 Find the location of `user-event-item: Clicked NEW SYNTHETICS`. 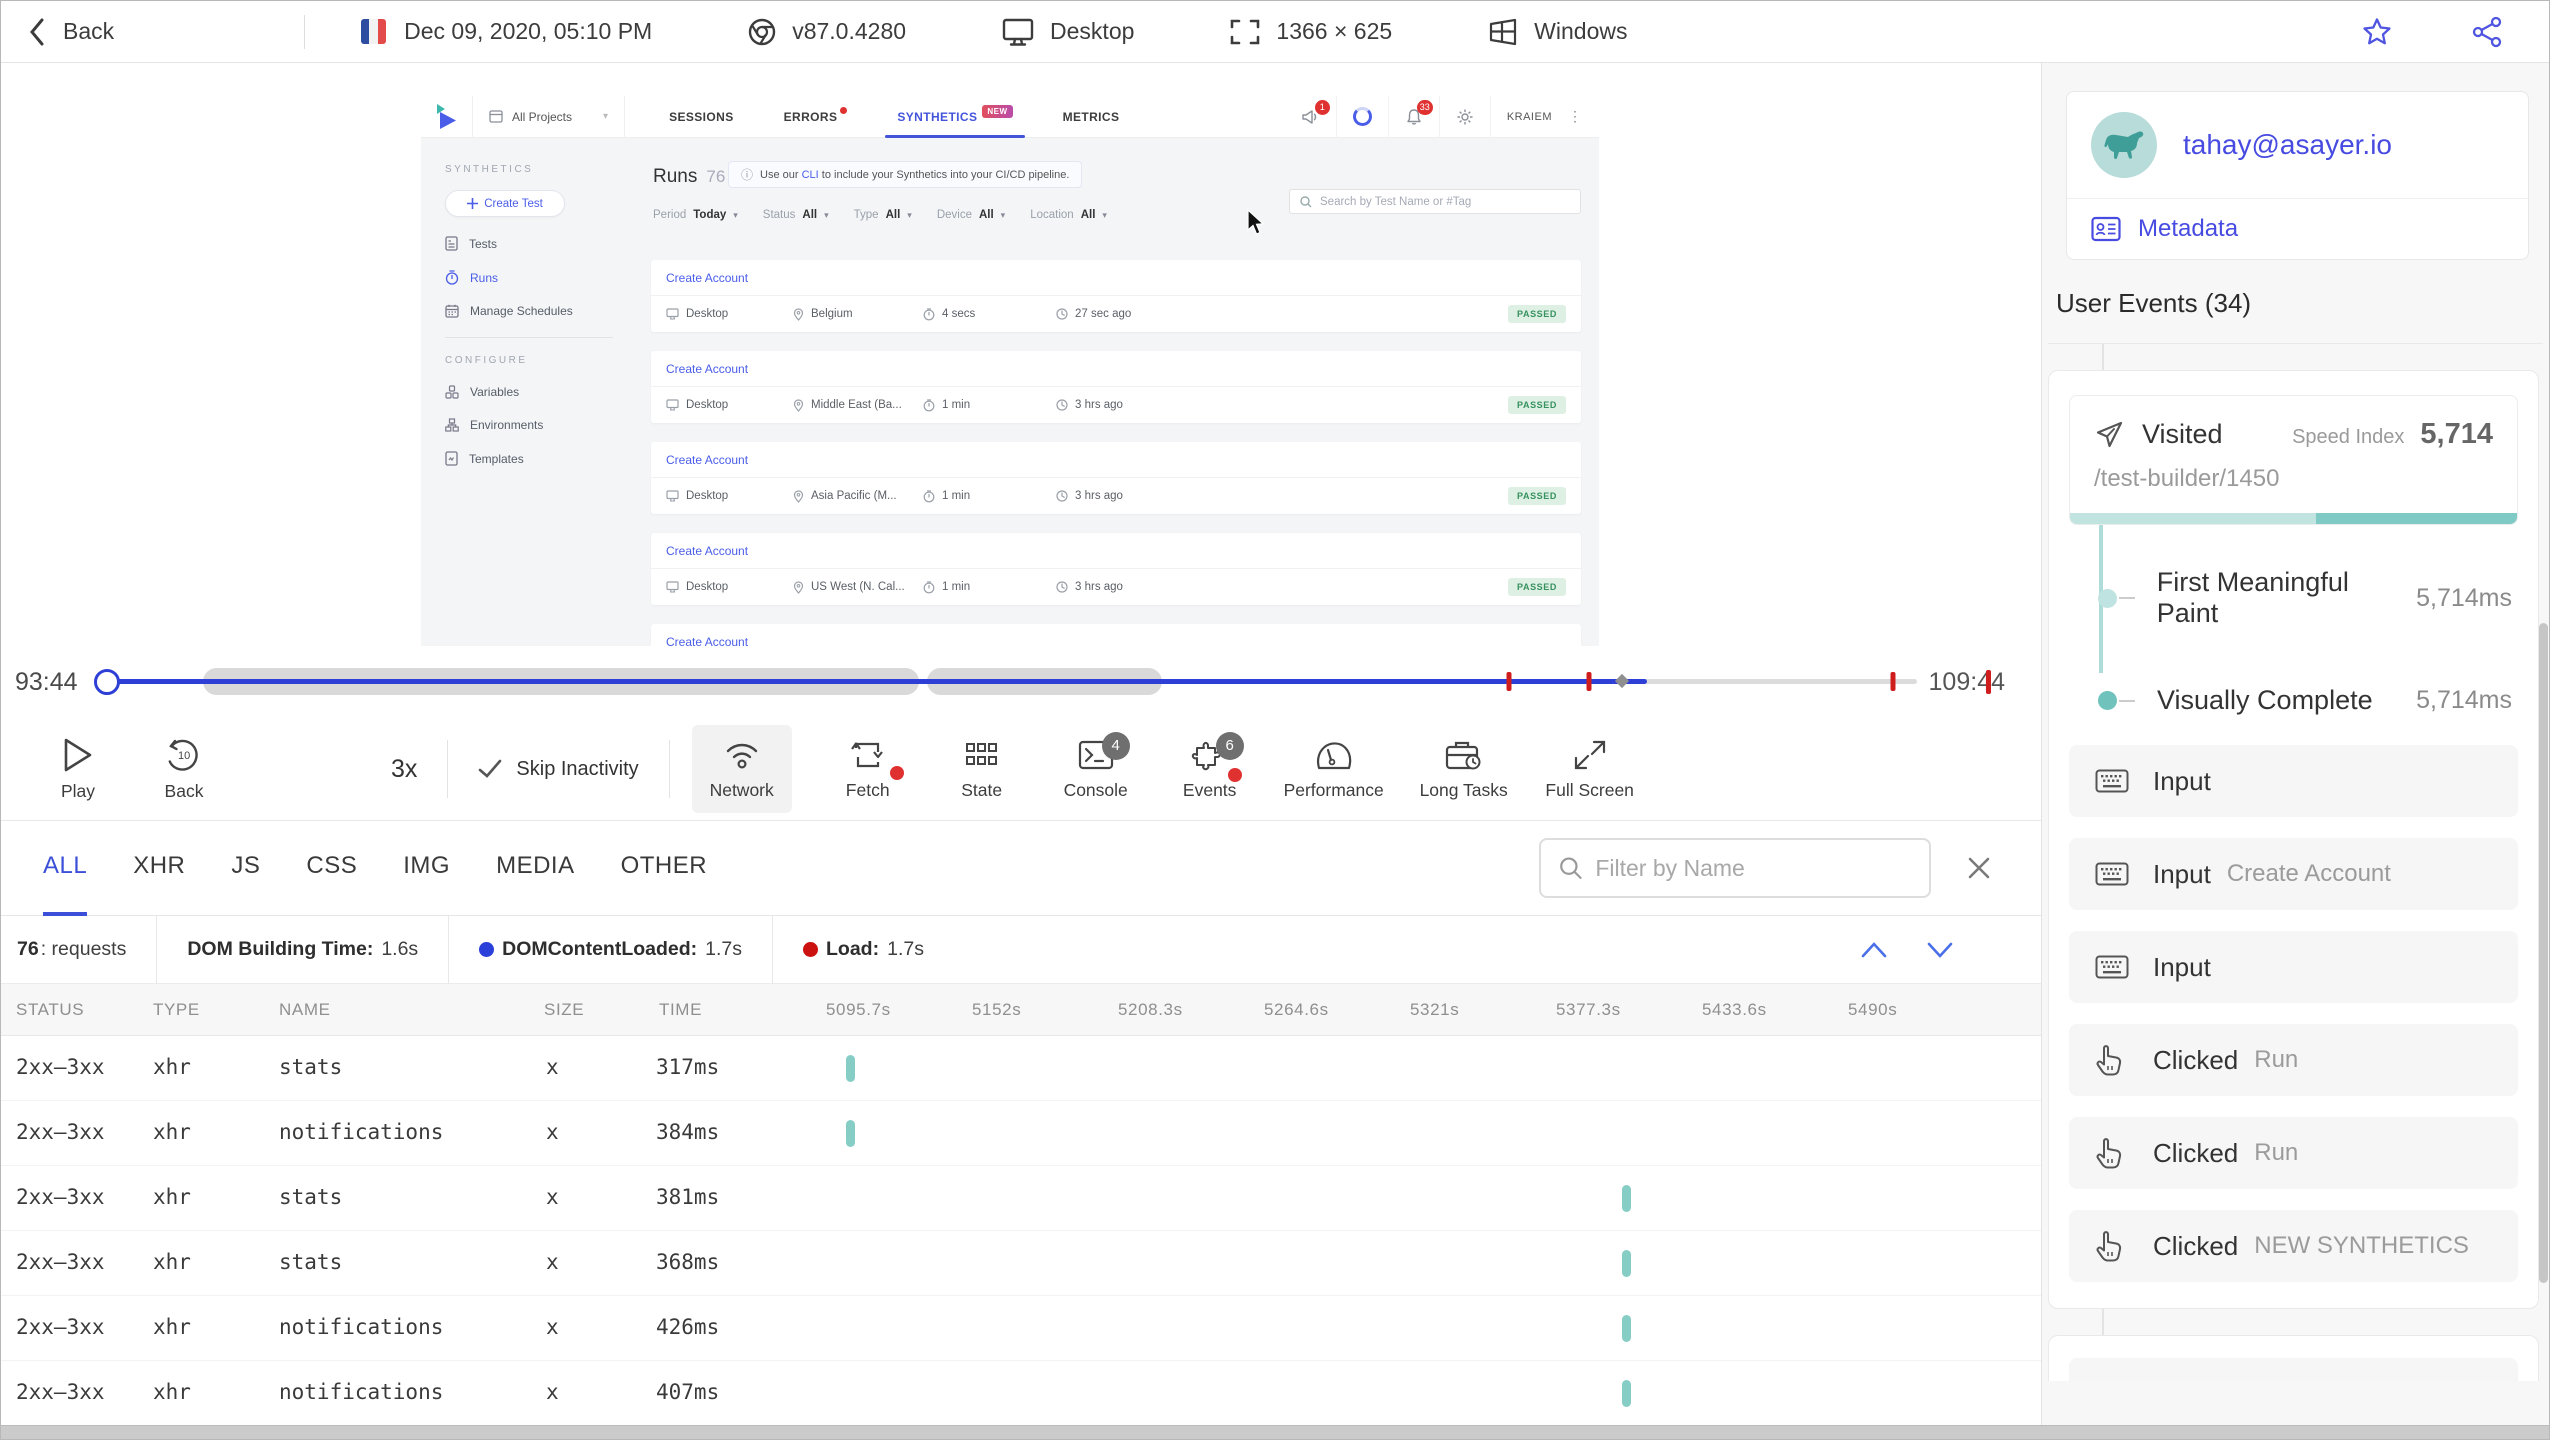

user-event-item: Clicked NEW SYNTHETICS is located at coordinates (2293, 1246).